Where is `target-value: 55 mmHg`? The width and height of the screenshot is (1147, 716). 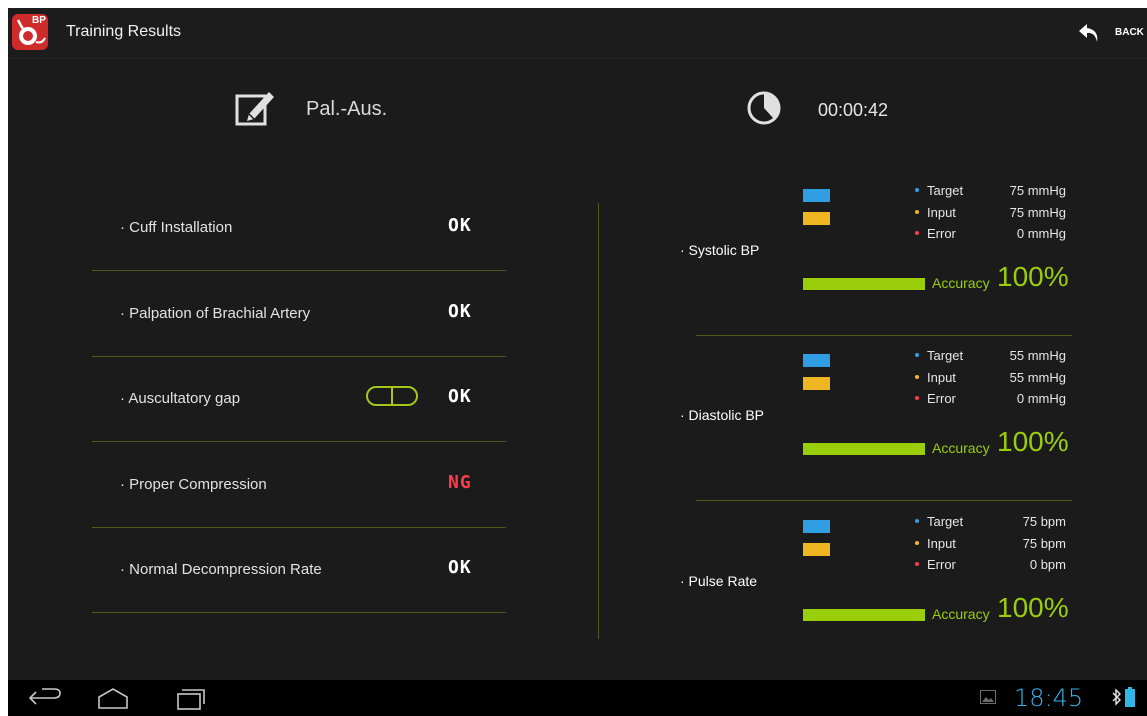
target-value: 55 mmHg is located at coordinates (1037, 355).